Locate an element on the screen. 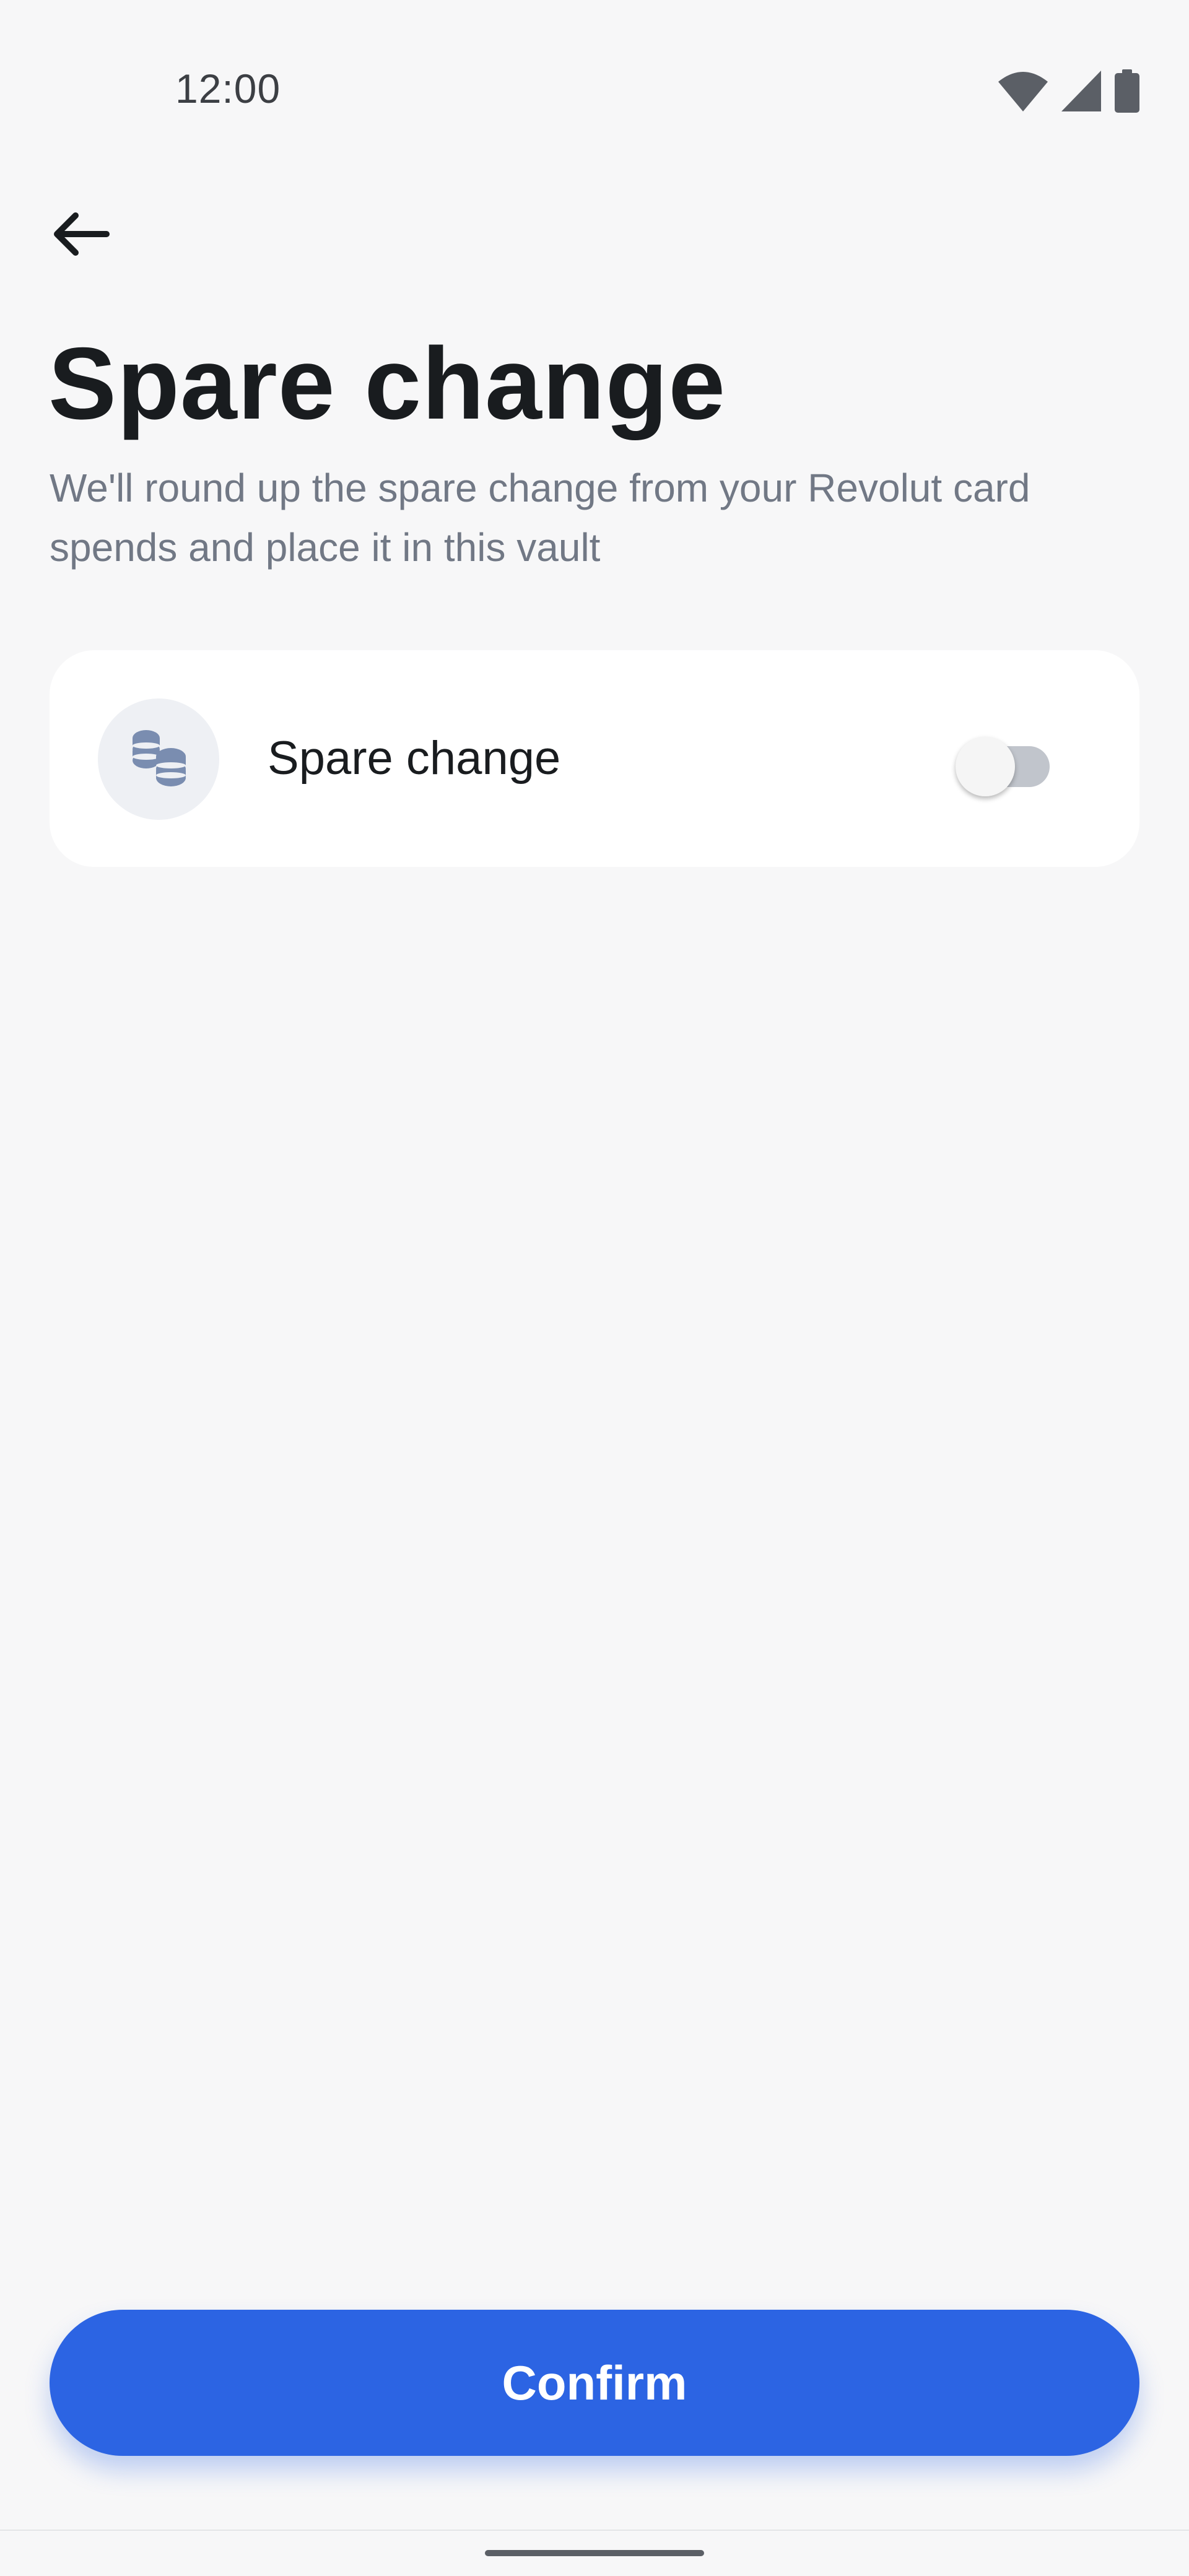  arrow-left-icon is located at coordinates (80, 235).